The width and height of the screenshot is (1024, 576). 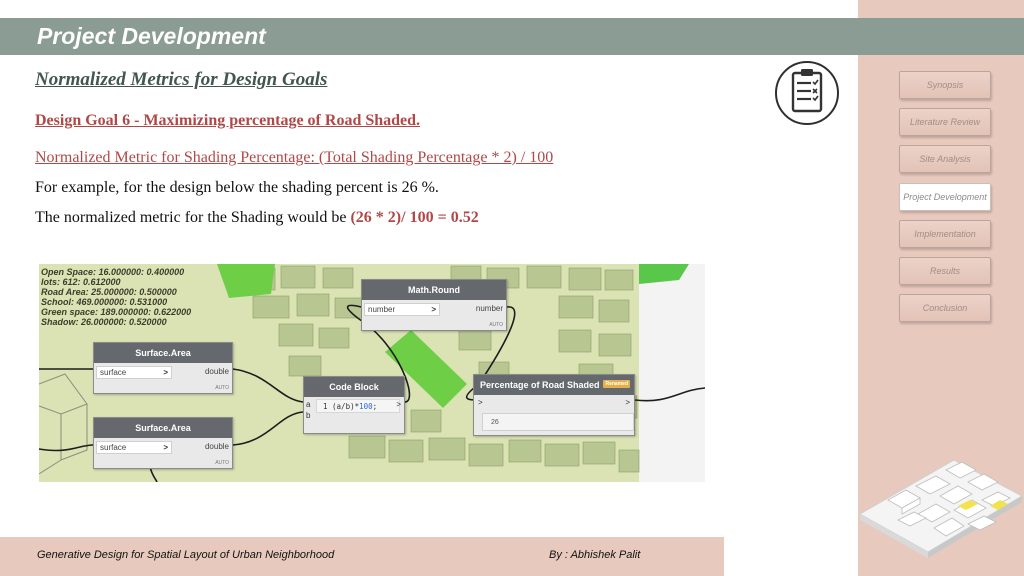 What do you see at coordinates (325, 406) in the screenshot?
I see `line-number: 1` at bounding box center [325, 406].